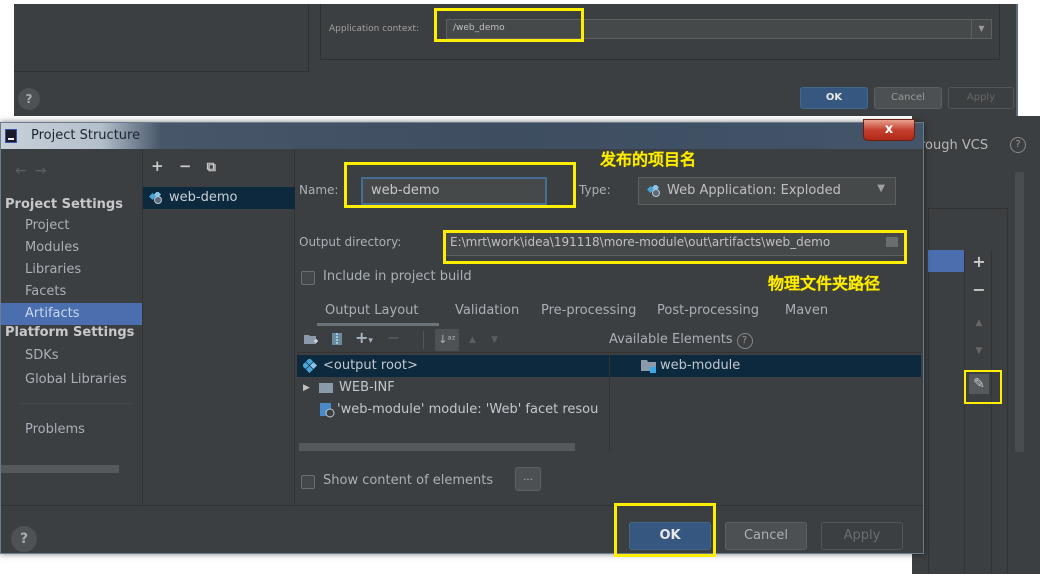 The height and width of the screenshot is (581, 1040). What do you see at coordinates (378, 324) in the screenshot?
I see `active-tab-indicator` at bounding box center [378, 324].